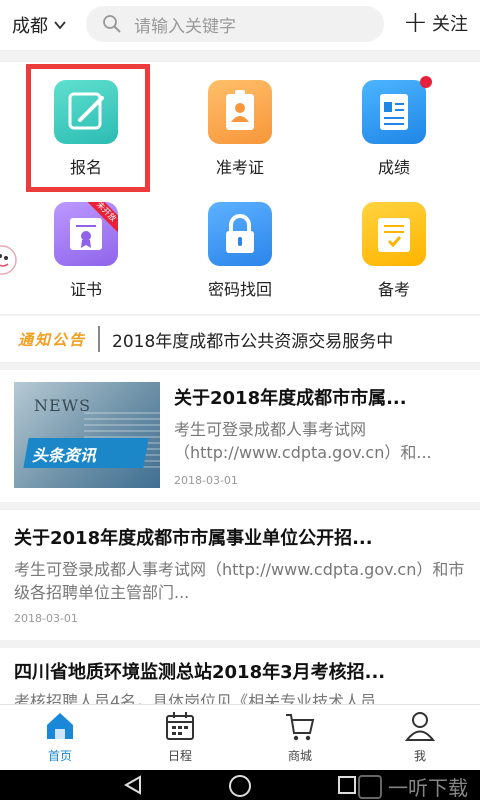 The width and height of the screenshot is (480, 800). What do you see at coordinates (415, 22) in the screenshot?
I see `plus-icon: +` at bounding box center [415, 22].